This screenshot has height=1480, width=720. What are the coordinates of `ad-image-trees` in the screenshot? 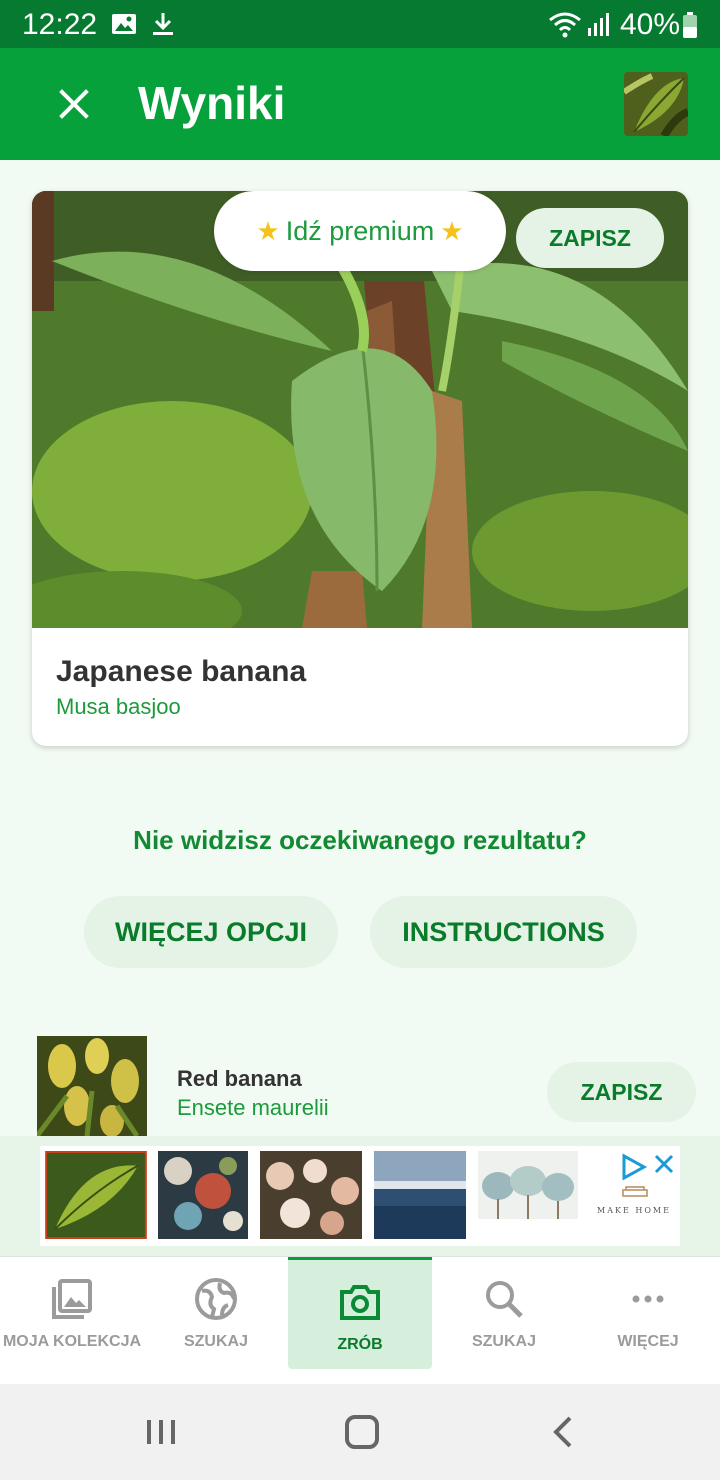 It's located at (528, 1195).